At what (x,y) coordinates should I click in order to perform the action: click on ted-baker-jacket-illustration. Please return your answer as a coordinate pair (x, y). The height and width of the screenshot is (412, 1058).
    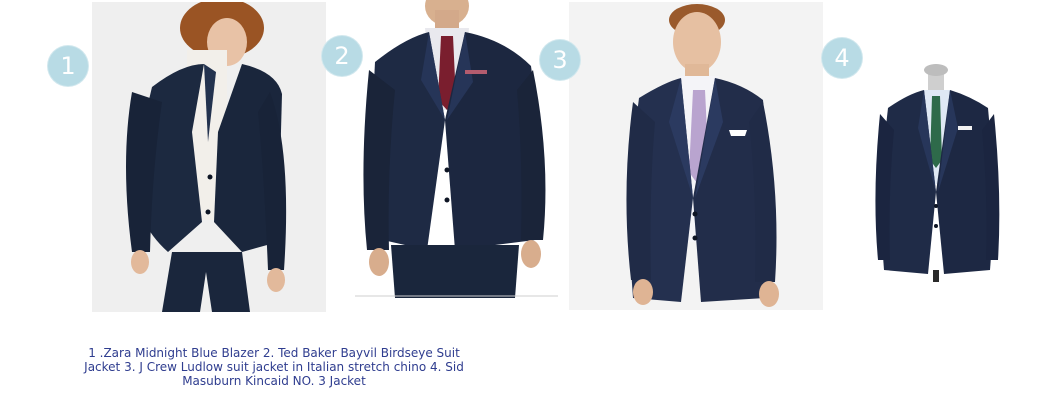
    Looking at the image, I should click on (456, 149).